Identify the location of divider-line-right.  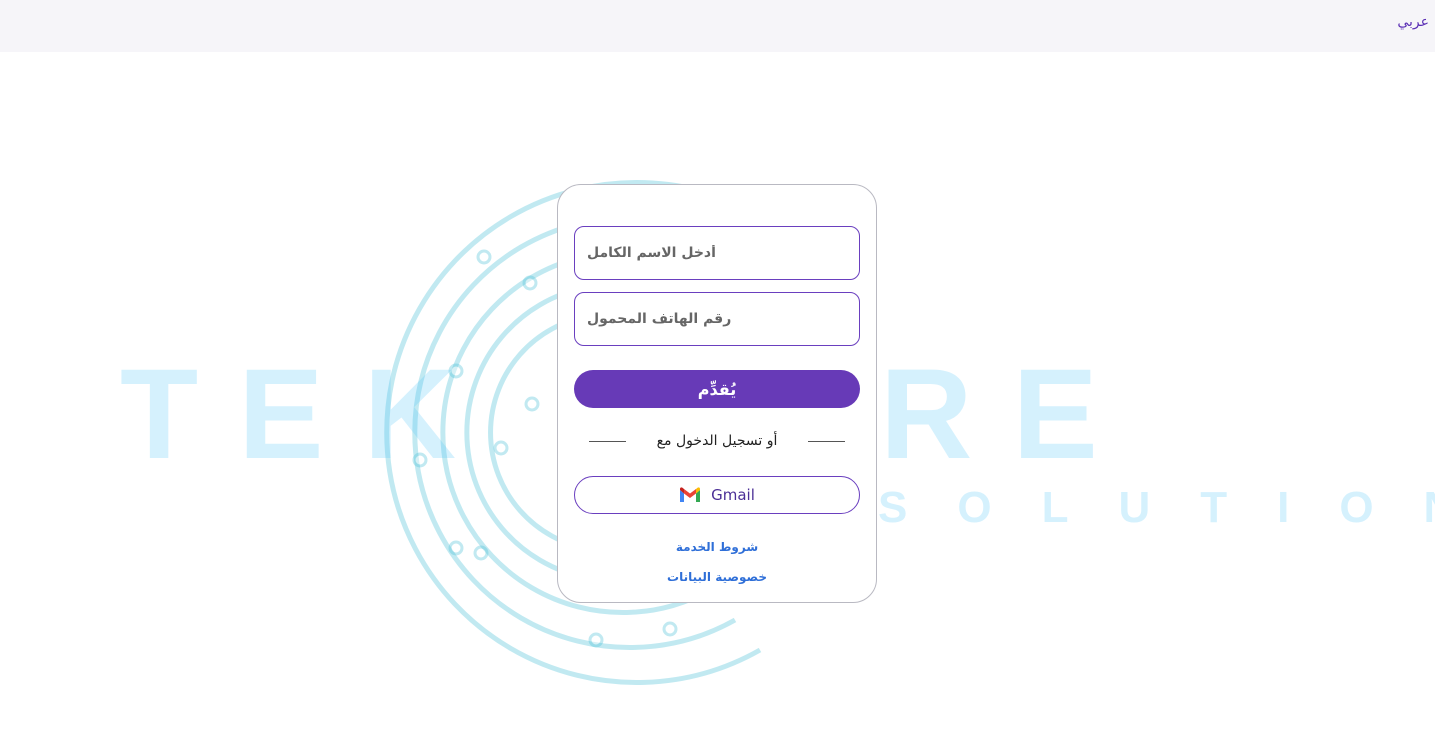
(826, 441).